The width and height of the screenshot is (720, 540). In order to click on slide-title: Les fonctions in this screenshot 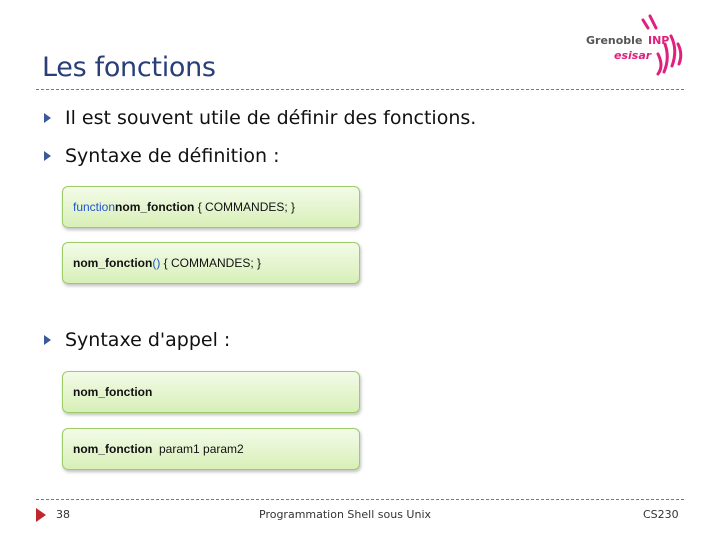, I will do `click(129, 67)`.